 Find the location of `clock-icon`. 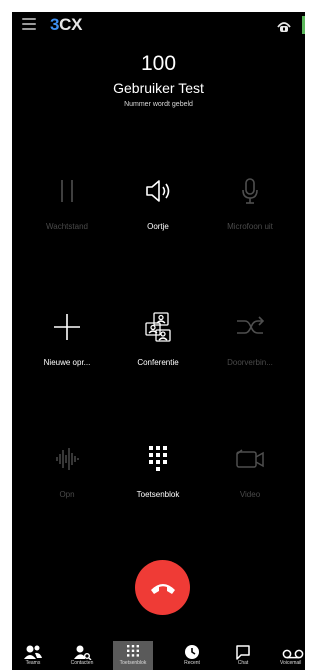

clock-icon is located at coordinates (192, 650).